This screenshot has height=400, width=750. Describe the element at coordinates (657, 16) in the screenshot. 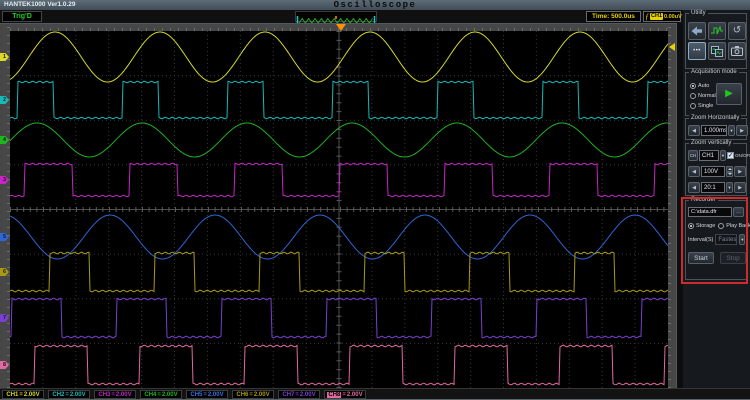

I see `trigger-source-badge: CH1` at that location.